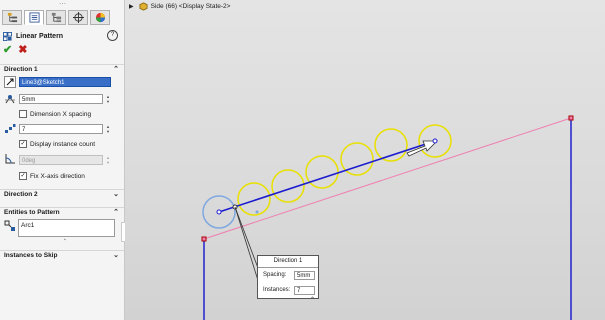 Image resolution: width=605 pixels, height=320 pixels. Describe the element at coordinates (108, 129) in the screenshot. I see `instances-stepper: ▲ ▼` at that location.